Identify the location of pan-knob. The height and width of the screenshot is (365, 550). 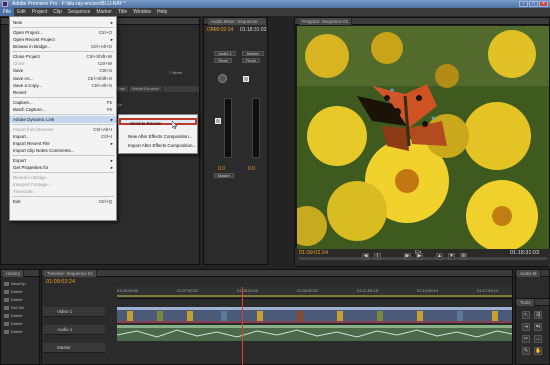
(222, 78).